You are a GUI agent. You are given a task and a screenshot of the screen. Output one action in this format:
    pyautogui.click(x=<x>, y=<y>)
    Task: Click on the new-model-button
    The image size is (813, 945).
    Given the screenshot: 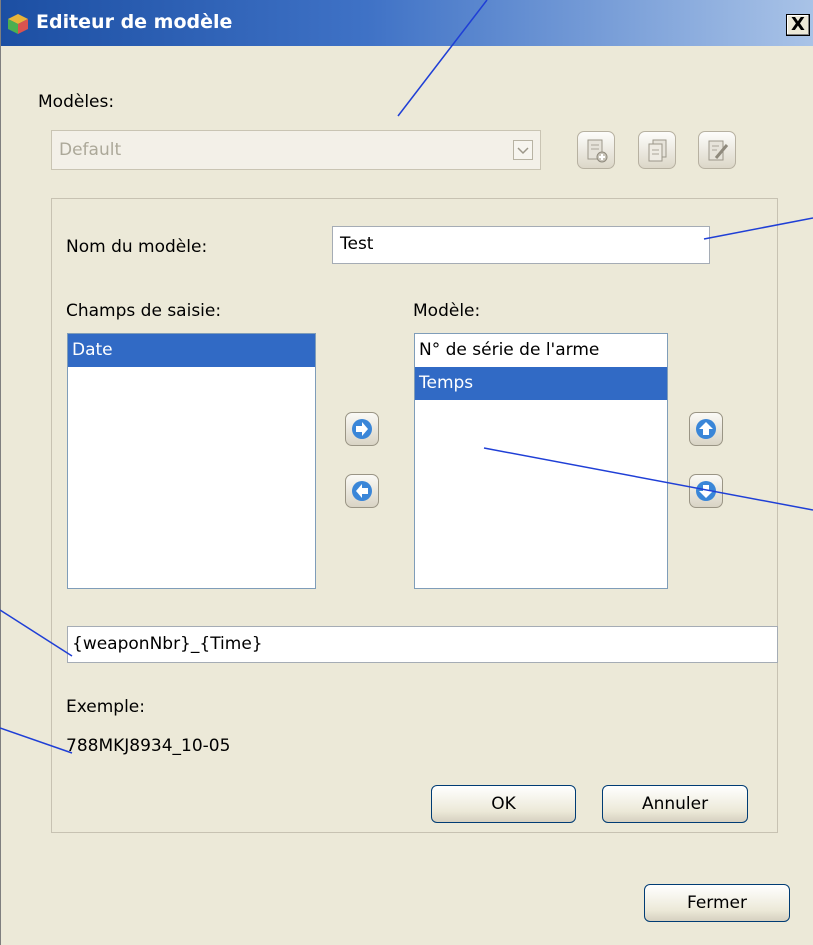 What is the action you would take?
    pyautogui.click(x=596, y=150)
    